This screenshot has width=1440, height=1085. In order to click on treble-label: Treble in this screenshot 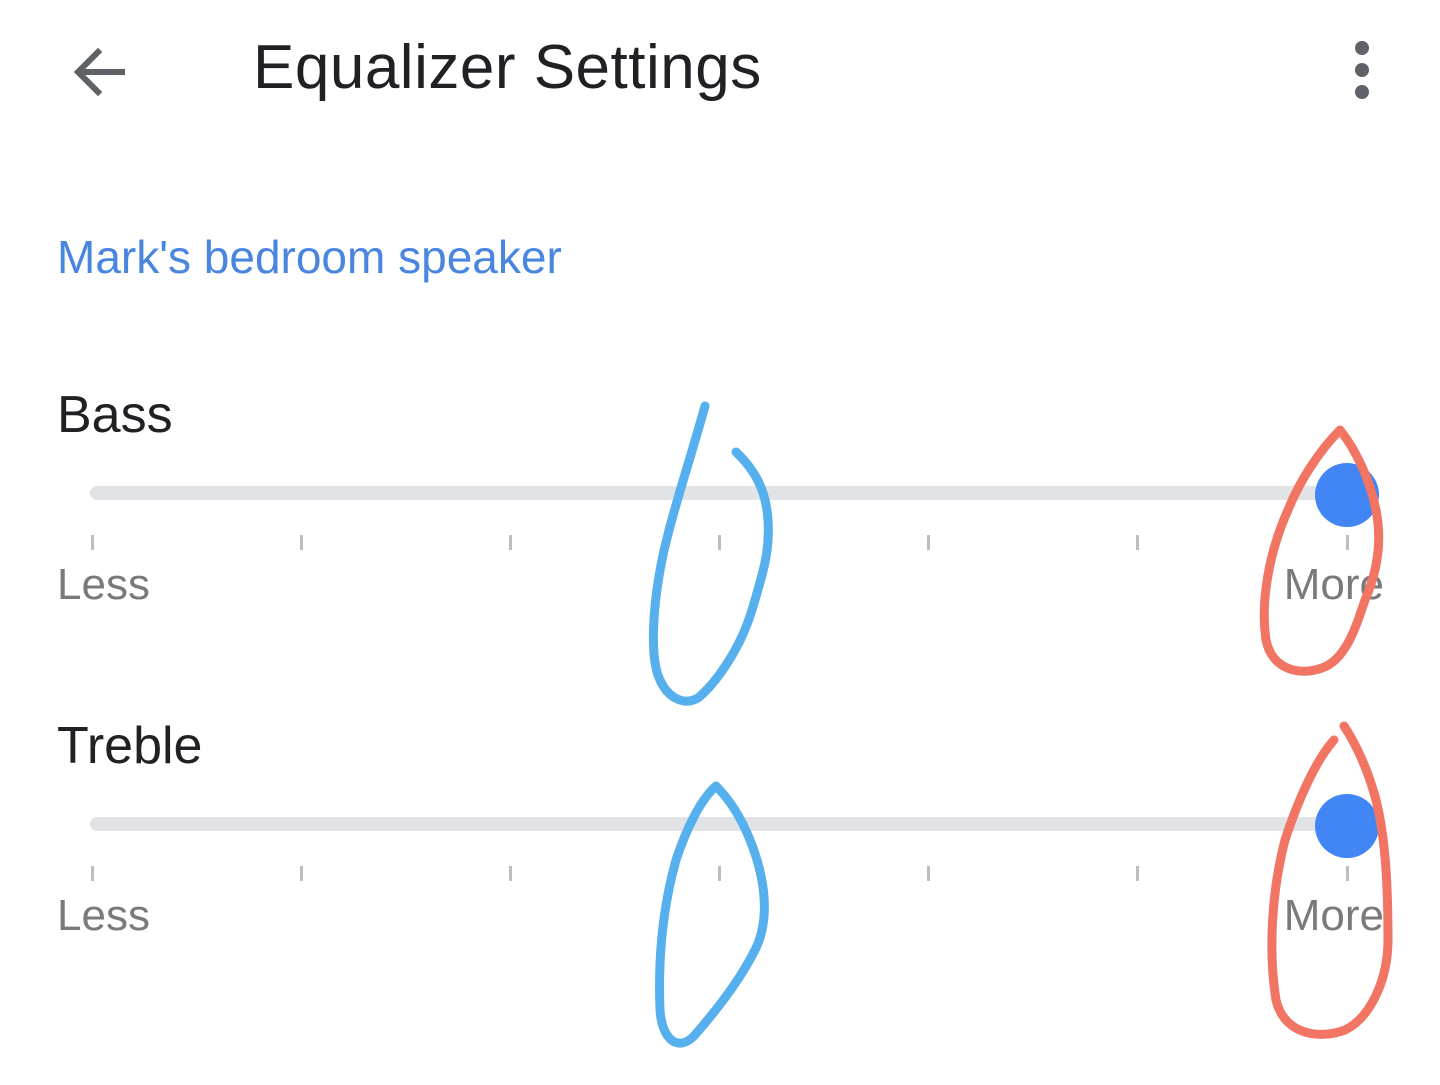, I will do `click(130, 746)`.